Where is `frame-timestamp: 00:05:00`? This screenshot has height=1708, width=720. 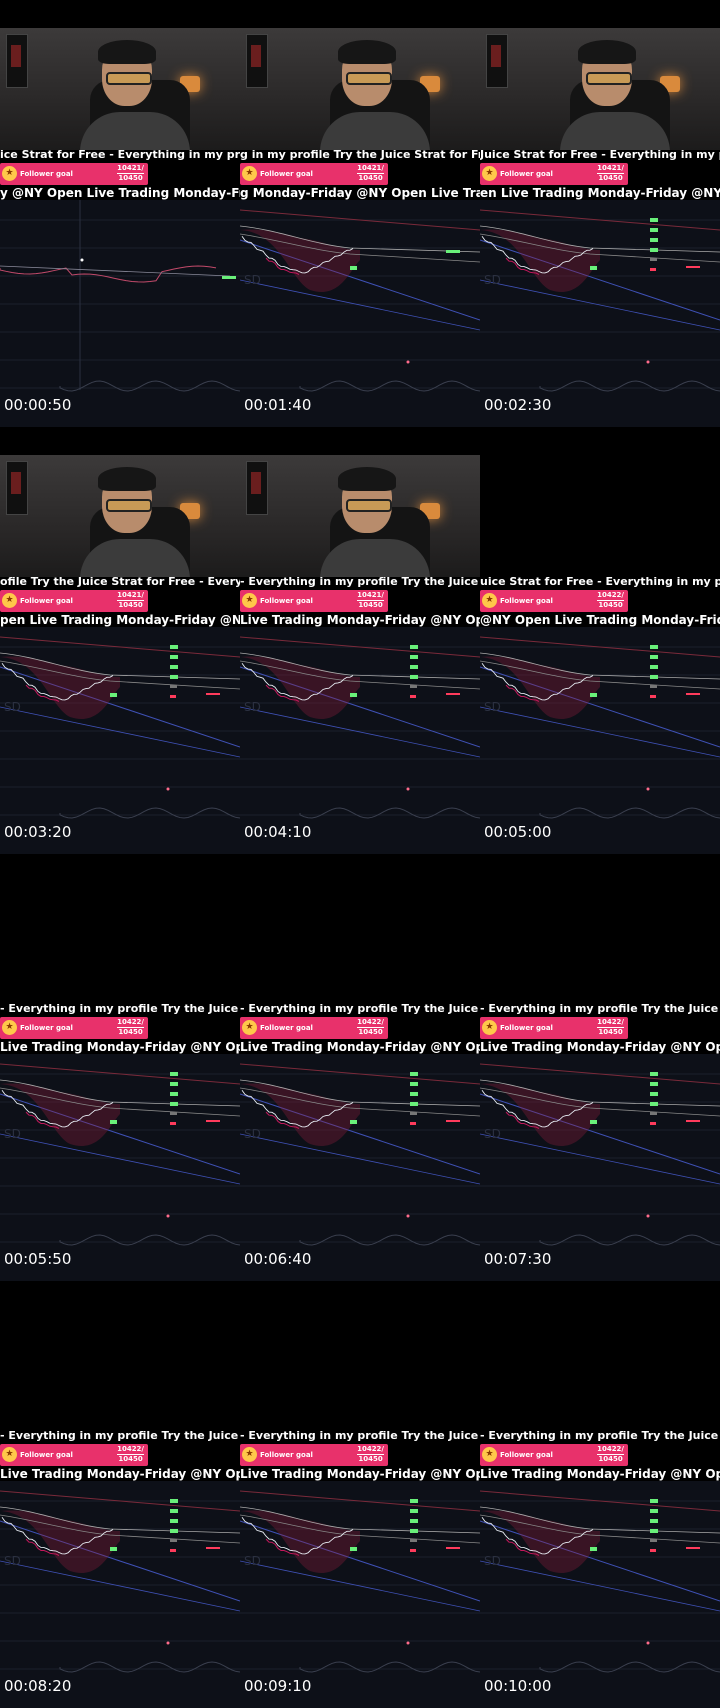 frame-timestamp: 00:05:00 is located at coordinates (518, 832).